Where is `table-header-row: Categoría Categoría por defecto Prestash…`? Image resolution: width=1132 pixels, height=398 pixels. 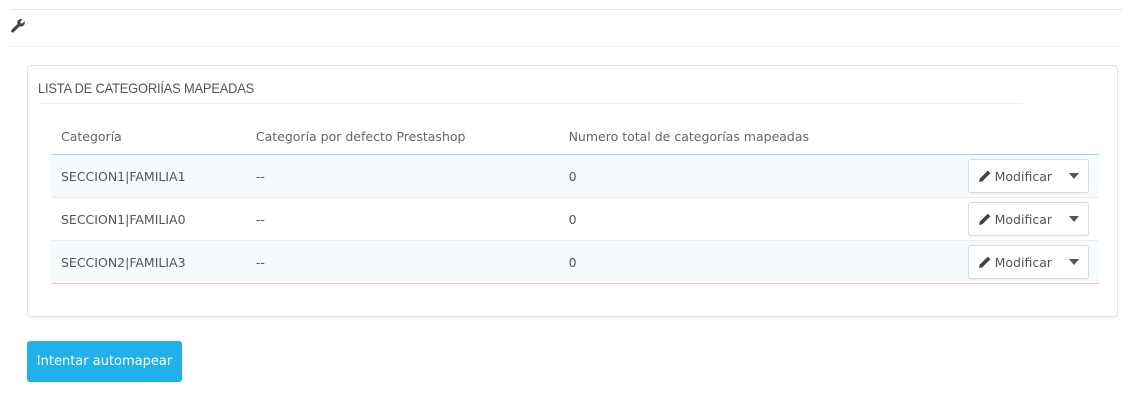 table-header-row: Categoría Categoría por defecto Prestash… is located at coordinates (575, 136).